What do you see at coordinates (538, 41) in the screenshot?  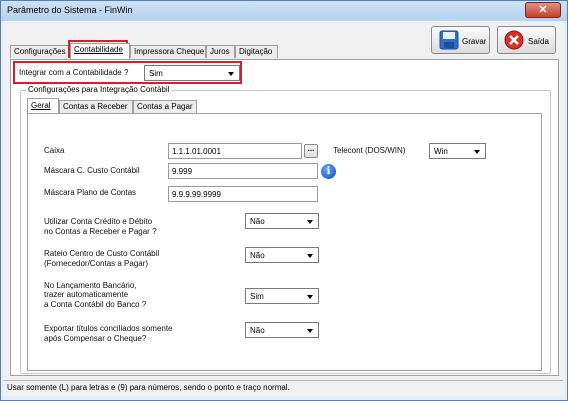 I see `exit-label: Saída` at bounding box center [538, 41].